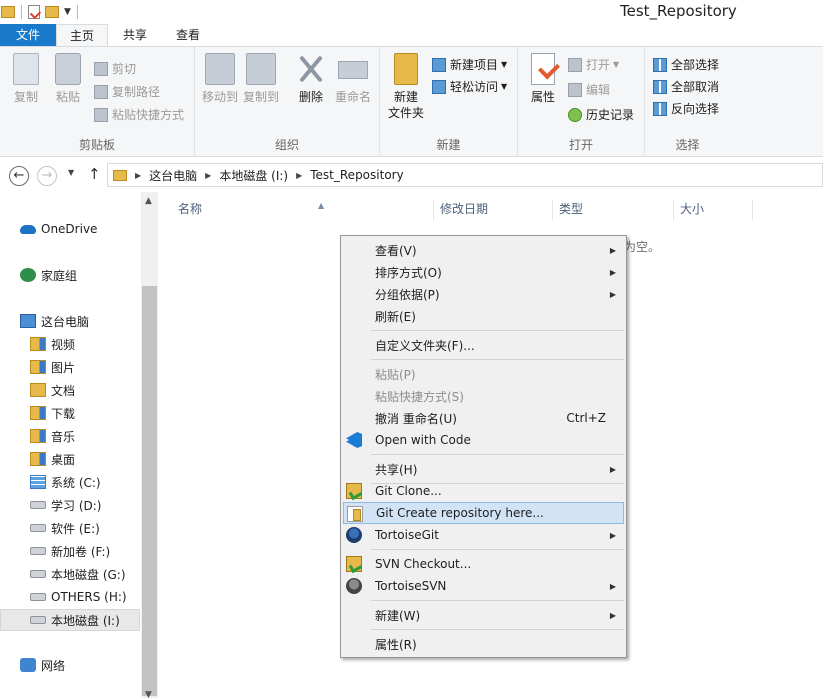  I want to click on nav-item-drive-e: 软件 (E:), so click(70, 528).